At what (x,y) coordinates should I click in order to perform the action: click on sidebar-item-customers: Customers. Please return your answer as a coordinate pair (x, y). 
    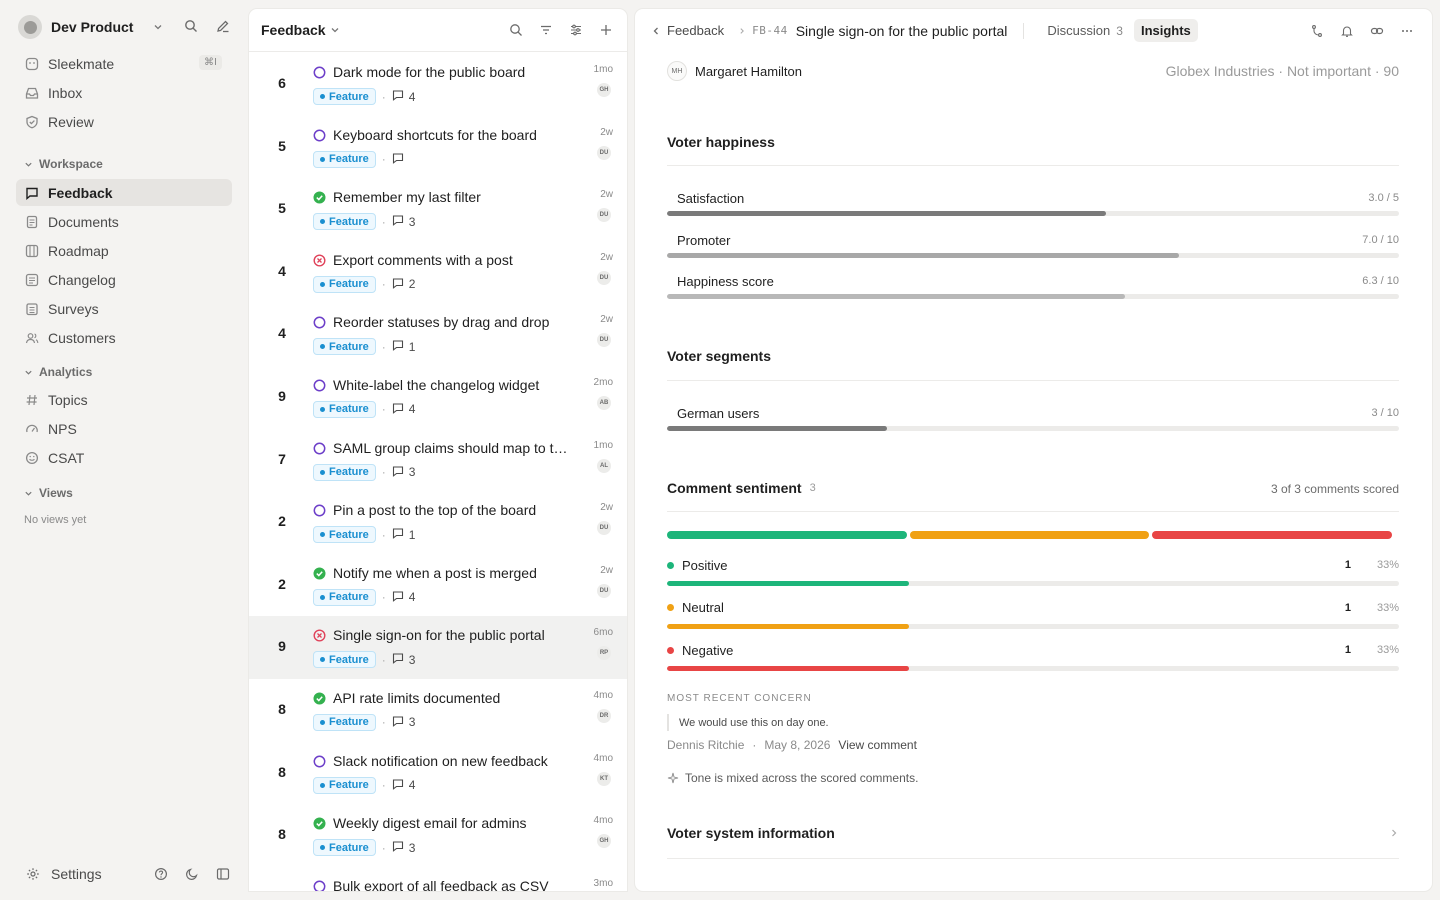
    Looking at the image, I should click on (124, 337).